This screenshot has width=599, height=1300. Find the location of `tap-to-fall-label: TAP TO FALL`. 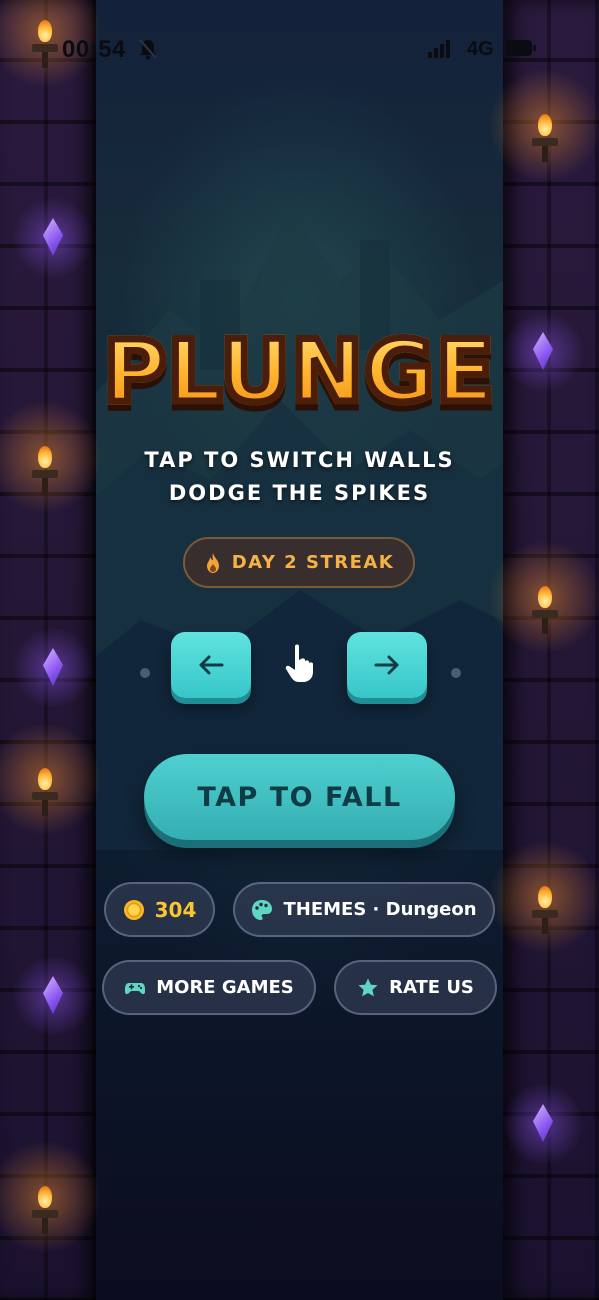

tap-to-fall-label: TAP TO FALL is located at coordinates (299, 797).